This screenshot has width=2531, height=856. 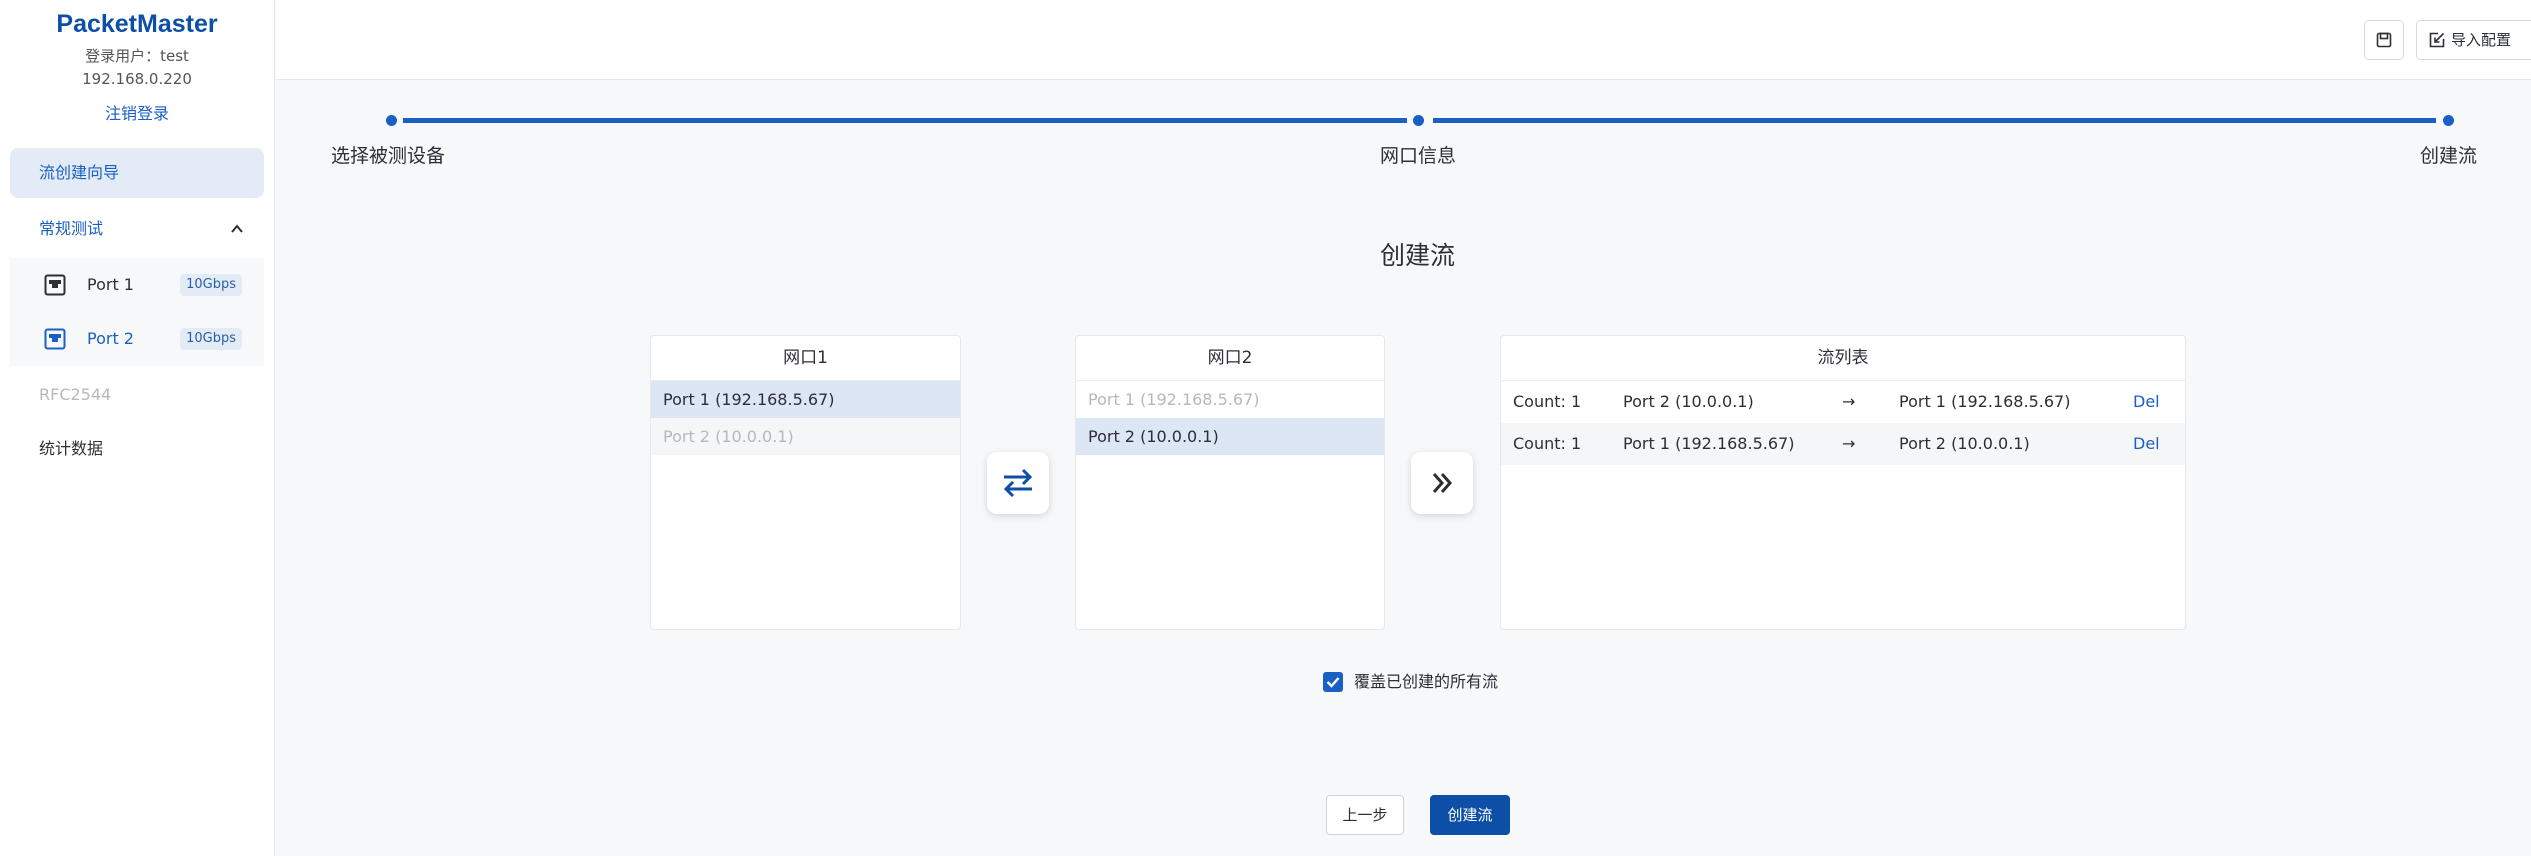 I want to click on add-flow-button, so click(x=1442, y=483).